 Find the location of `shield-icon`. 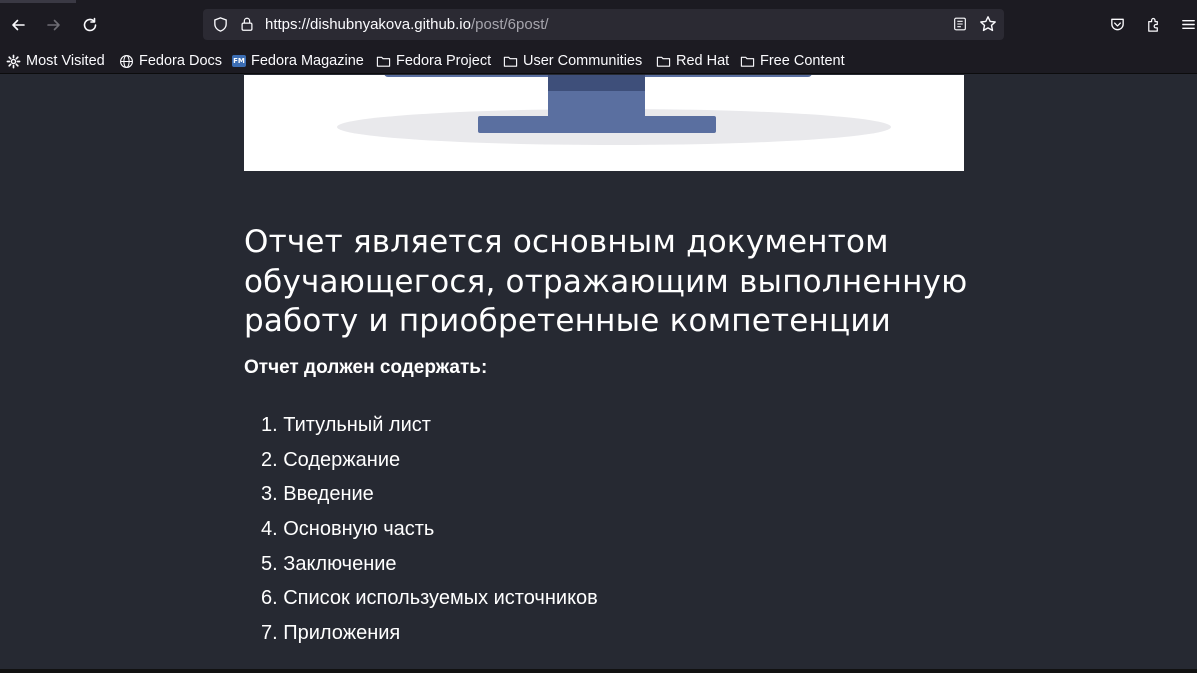

shield-icon is located at coordinates (220, 24).